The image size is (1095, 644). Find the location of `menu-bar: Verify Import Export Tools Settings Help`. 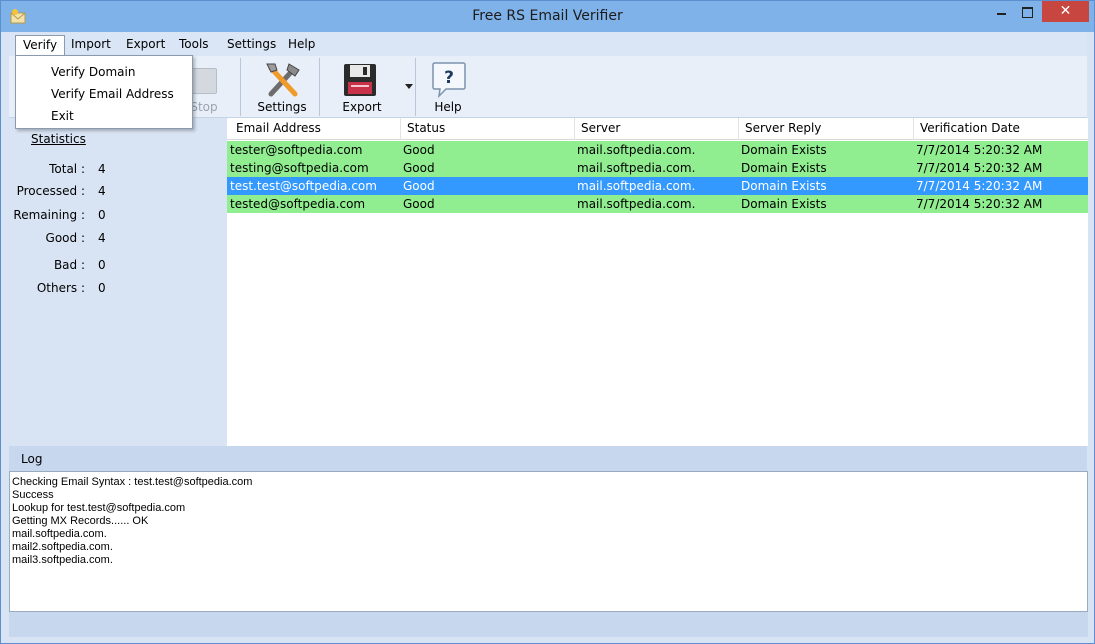

menu-bar: Verify Import Export Tools Settings Help is located at coordinates (548, 44).